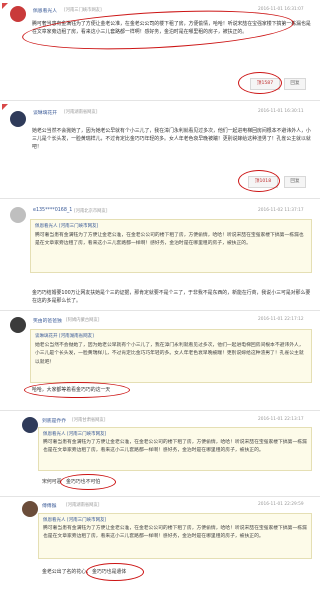 This screenshot has width=320, height=593. What do you see at coordinates (83, 10) in the screenshot?
I see `user-location: [河南三门峡市网友]` at bounding box center [83, 10].